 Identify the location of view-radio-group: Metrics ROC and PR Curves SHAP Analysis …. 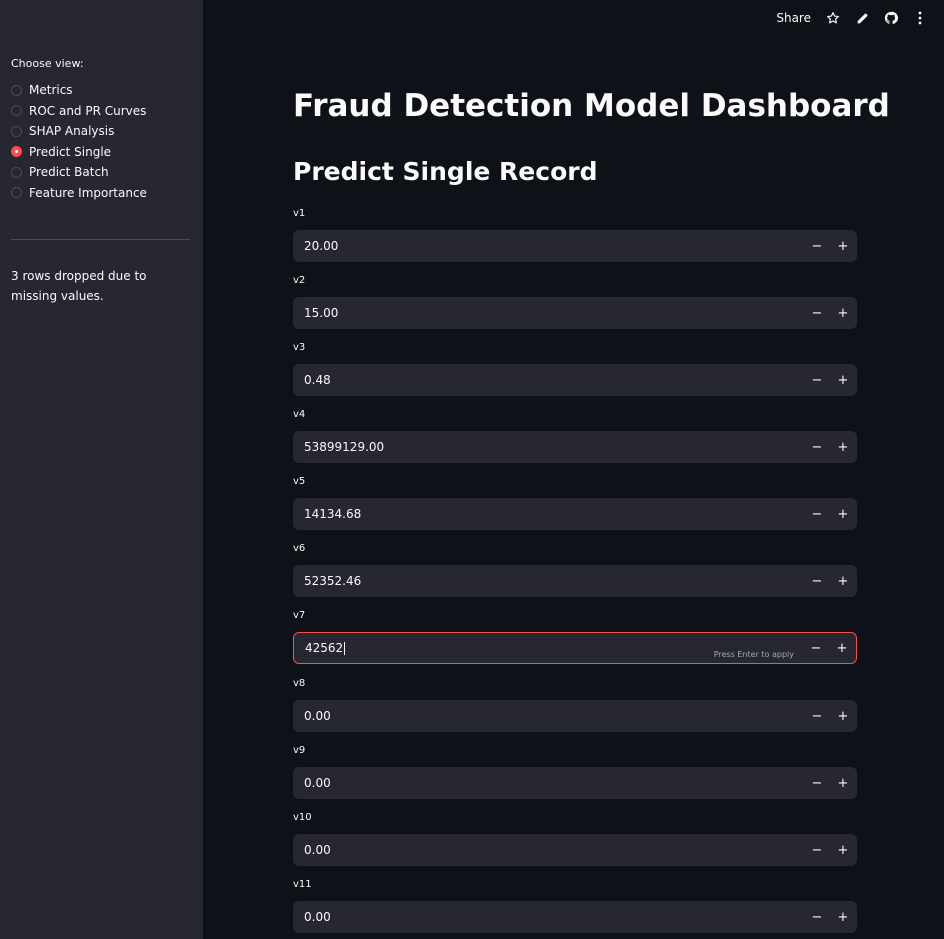
(79, 141).